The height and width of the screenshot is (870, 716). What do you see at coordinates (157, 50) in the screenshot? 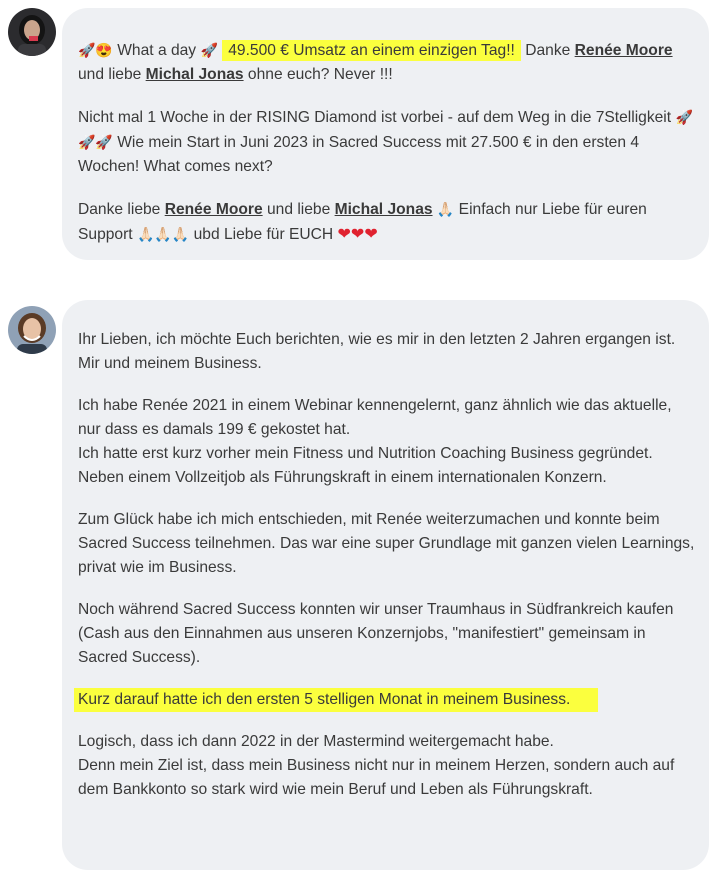
I see `text: What a day` at bounding box center [157, 50].